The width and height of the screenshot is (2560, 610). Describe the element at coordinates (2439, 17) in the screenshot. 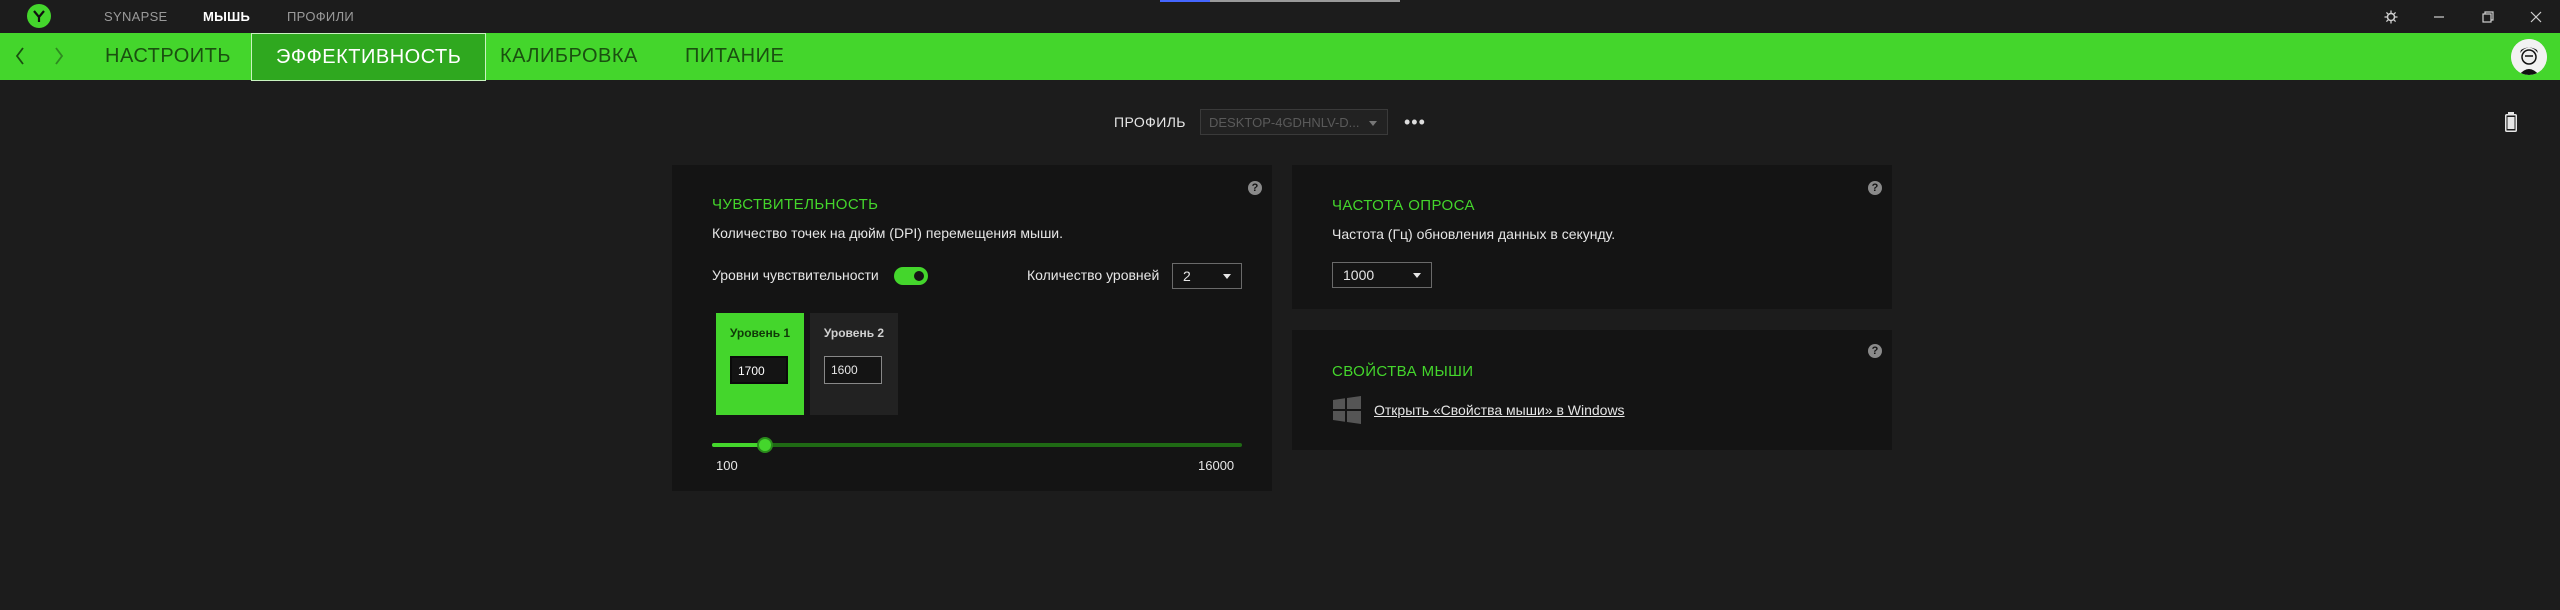

I see `minimize-icon` at that location.